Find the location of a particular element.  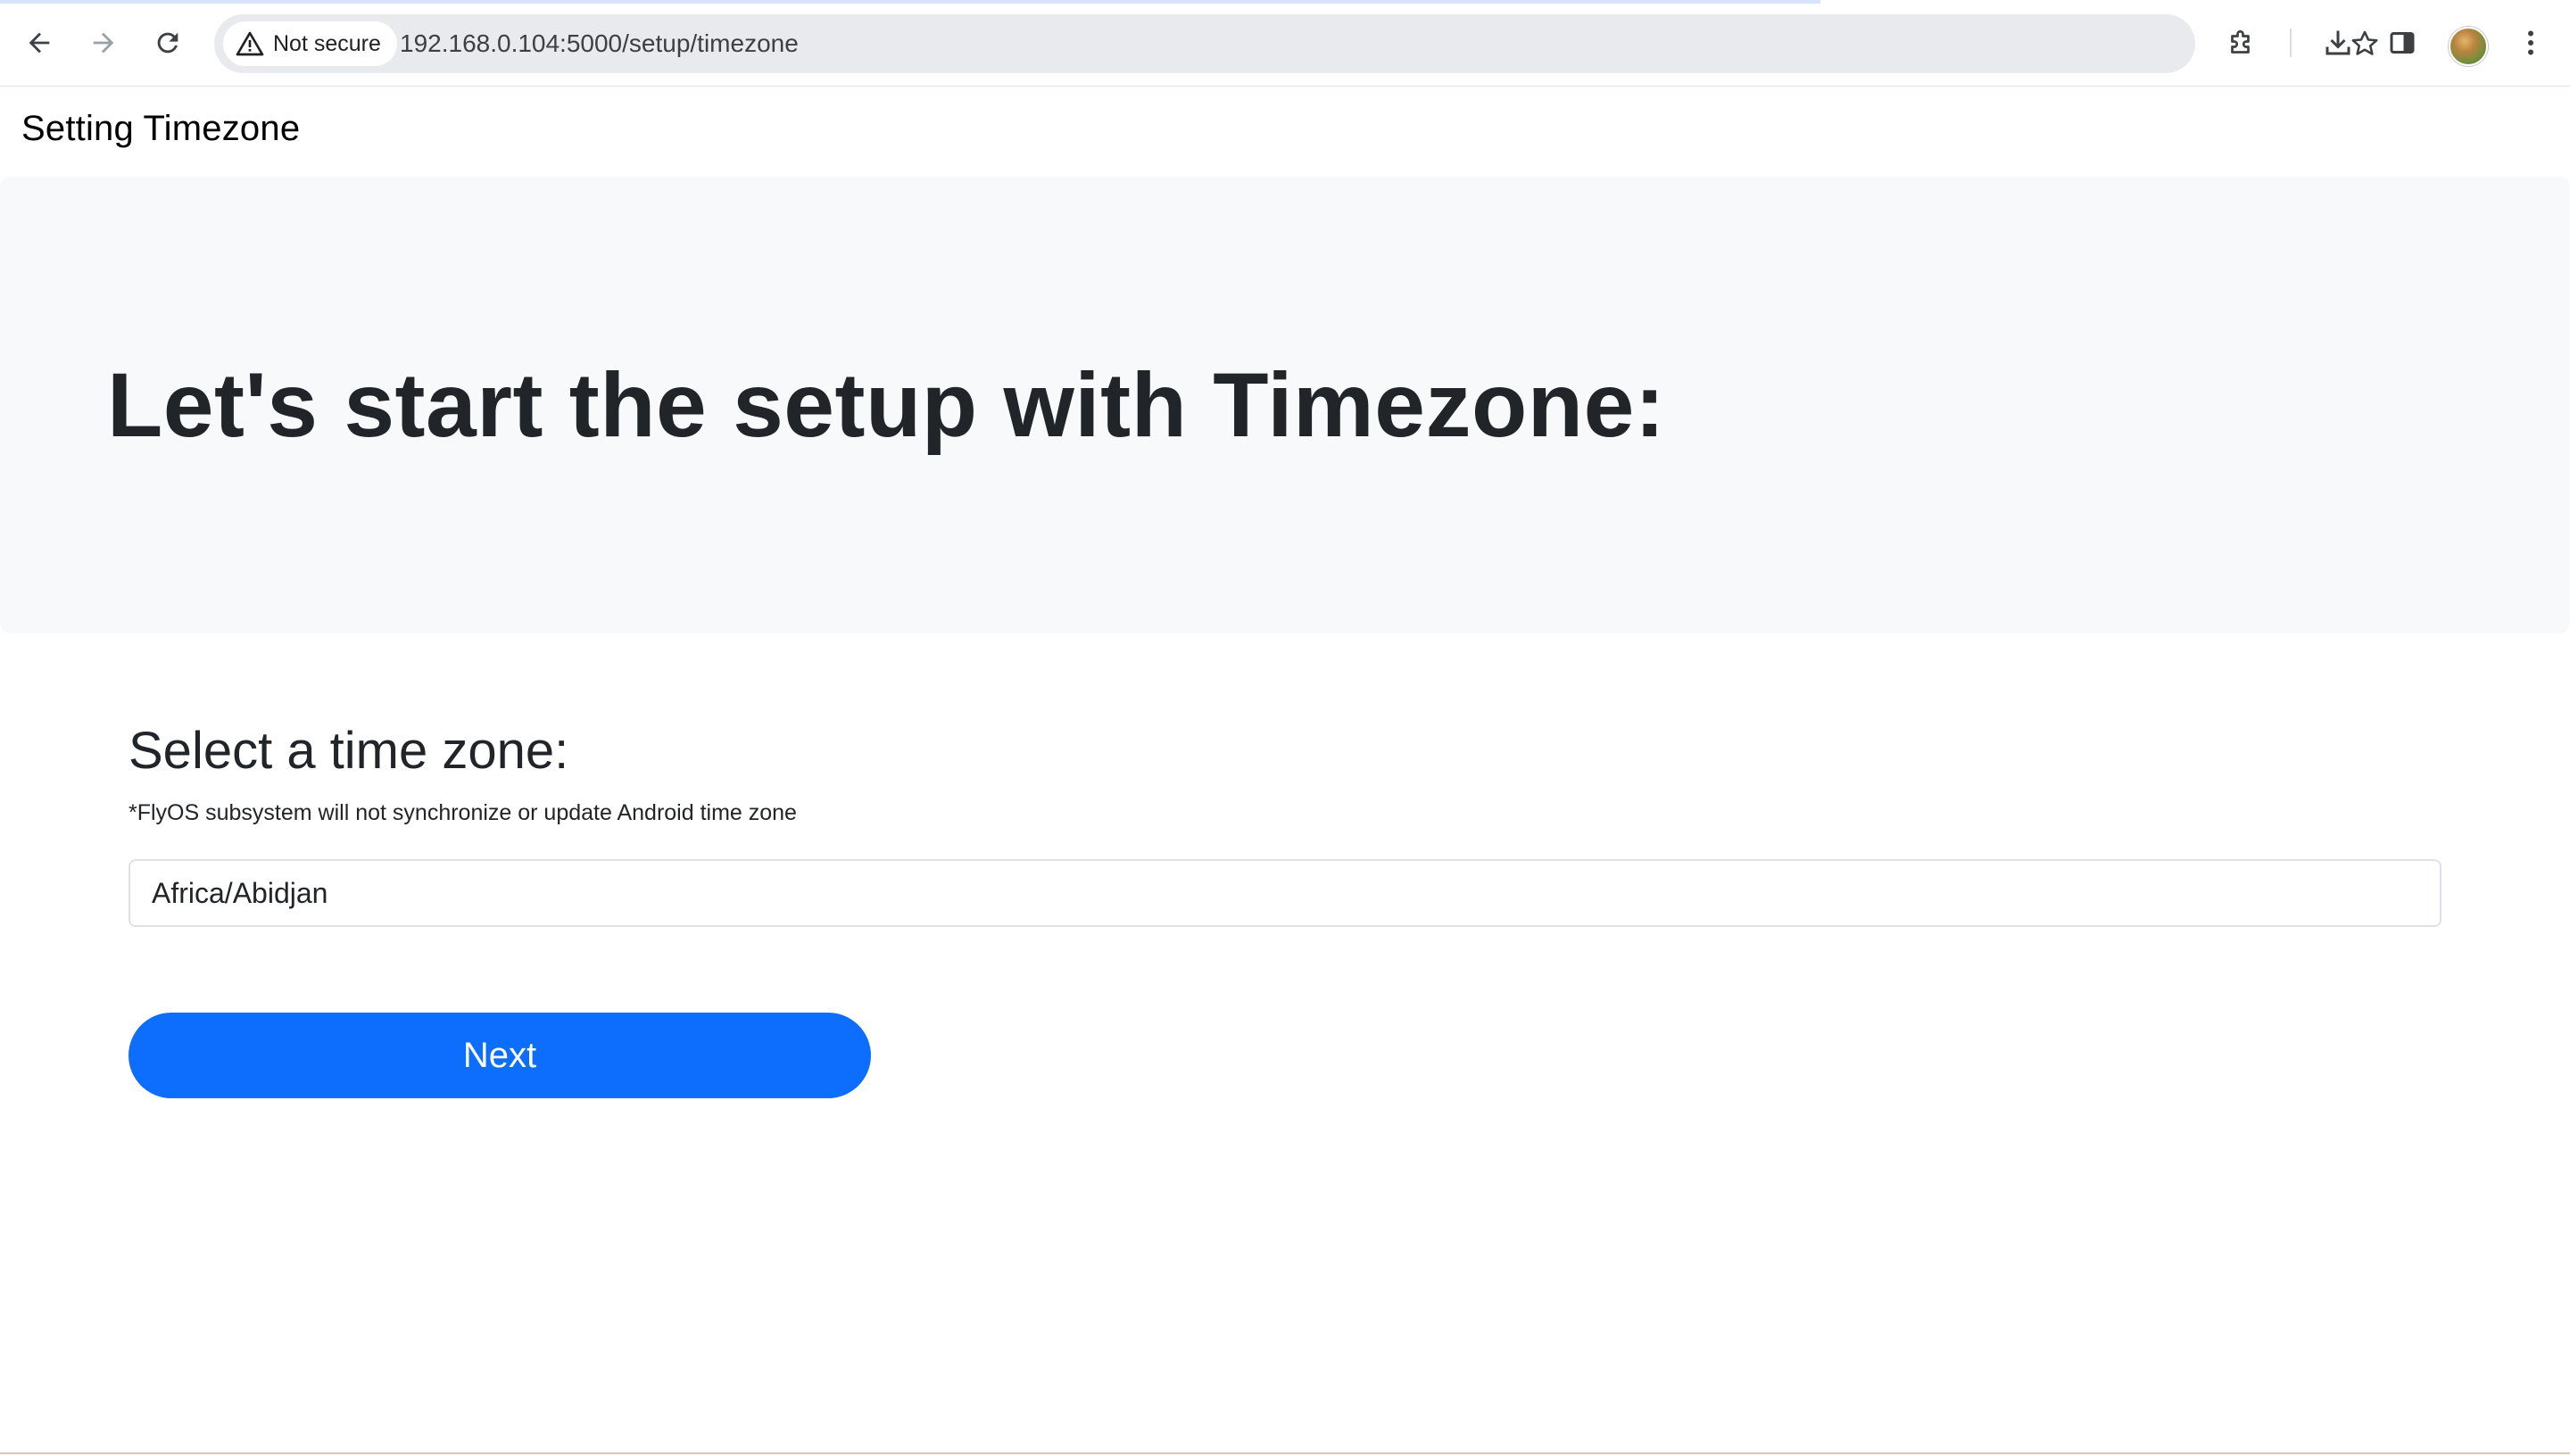

reload-icon is located at coordinates (168, 43).